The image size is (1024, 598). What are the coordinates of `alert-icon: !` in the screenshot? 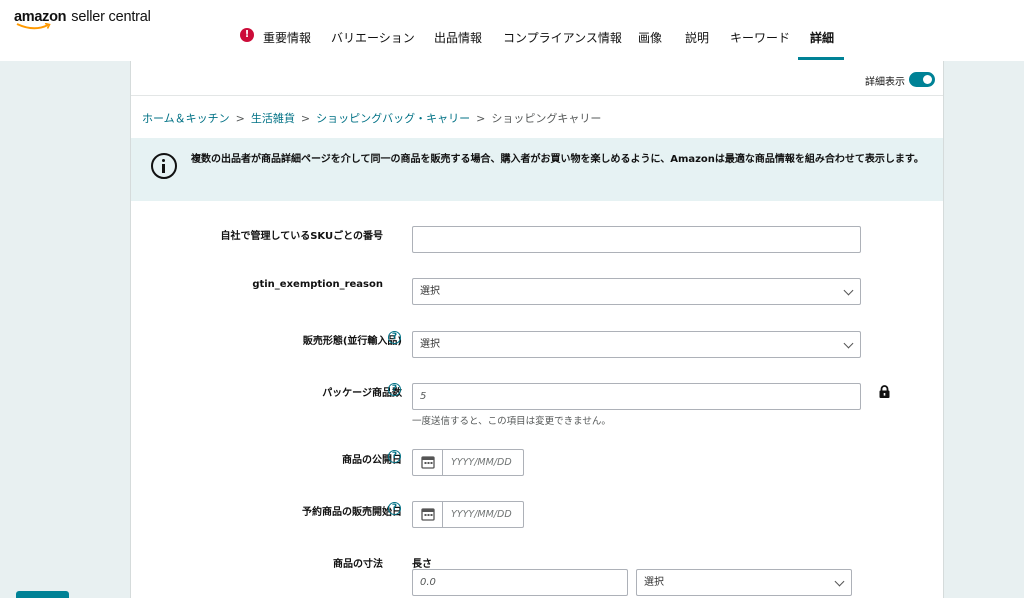 It's located at (247, 35).